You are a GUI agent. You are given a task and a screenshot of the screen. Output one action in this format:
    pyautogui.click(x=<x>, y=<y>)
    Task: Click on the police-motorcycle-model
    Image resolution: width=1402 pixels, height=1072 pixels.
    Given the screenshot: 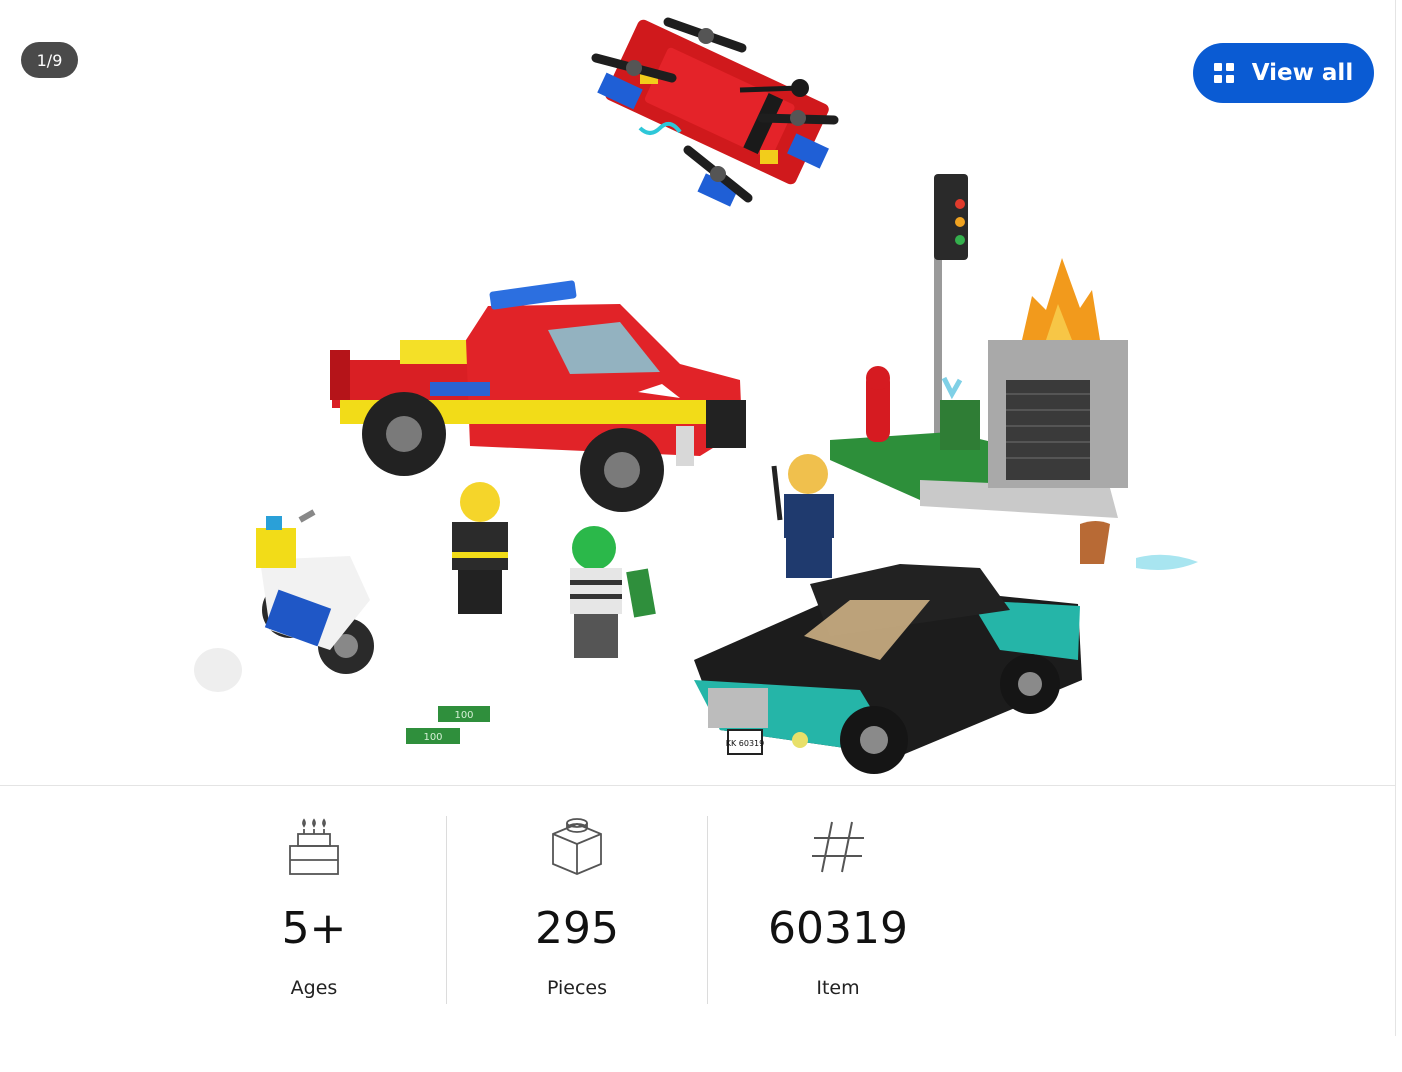 What is the action you would take?
    pyautogui.click(x=284, y=600)
    